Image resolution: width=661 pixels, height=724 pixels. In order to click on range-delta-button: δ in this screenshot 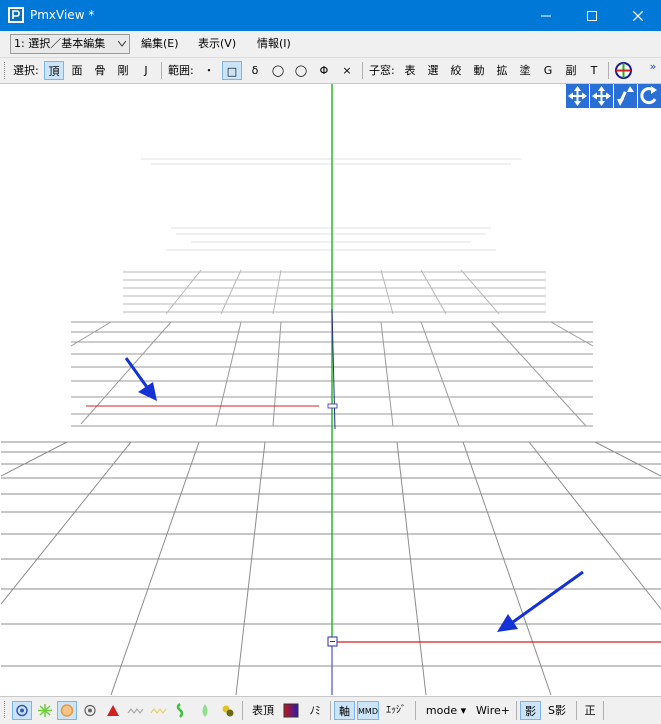, I will do `click(255, 70)`.